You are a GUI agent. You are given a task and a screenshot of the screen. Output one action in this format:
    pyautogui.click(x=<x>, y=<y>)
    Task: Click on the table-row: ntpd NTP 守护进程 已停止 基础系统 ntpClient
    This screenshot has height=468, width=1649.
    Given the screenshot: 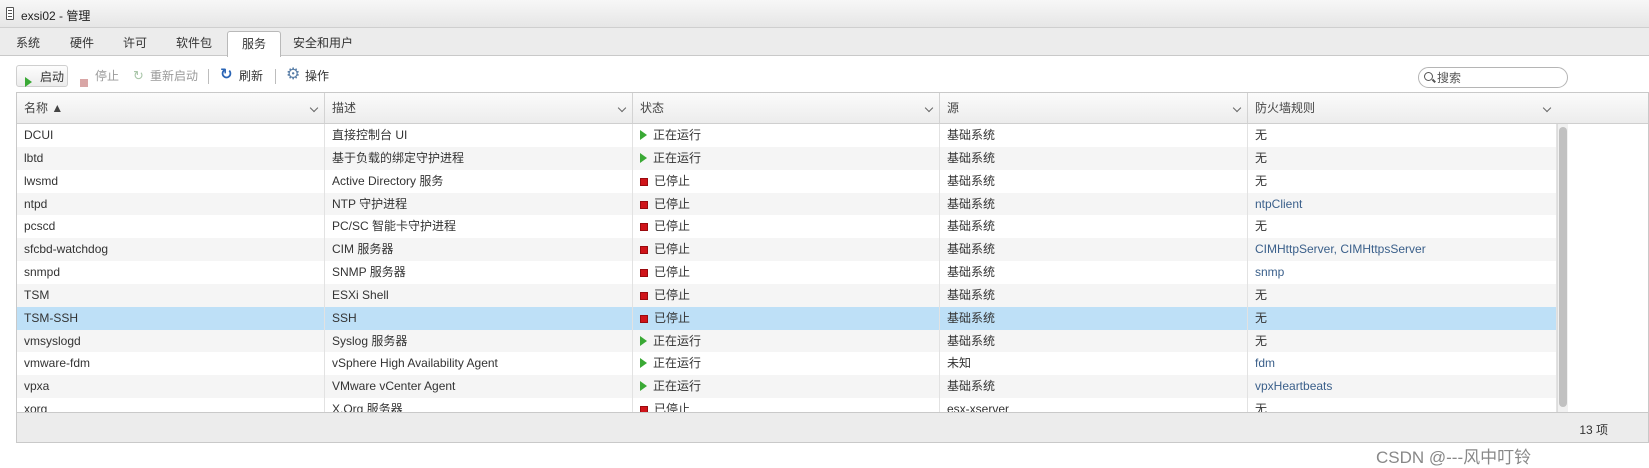 What is the action you would take?
    pyautogui.click(x=787, y=204)
    